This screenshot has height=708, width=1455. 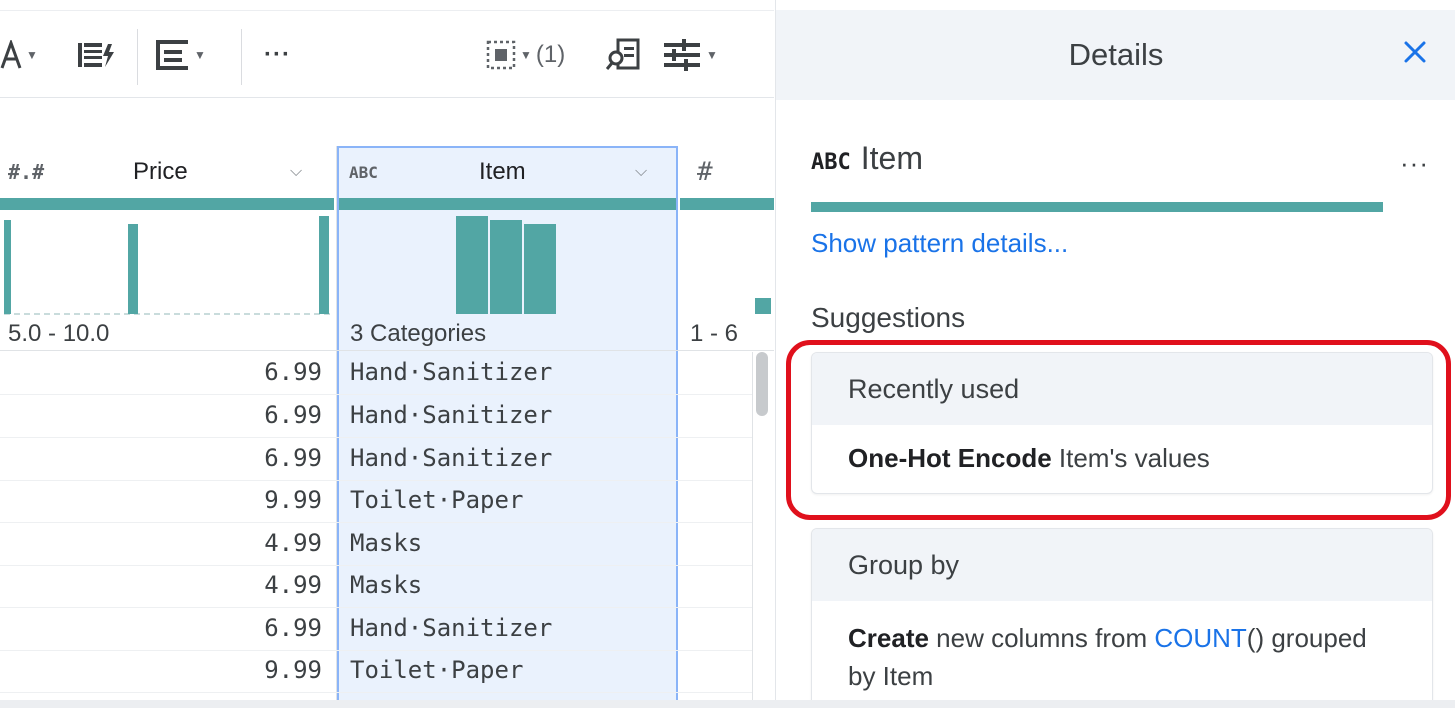 I want to click on suggestion-action: Create, so click(x=888, y=638).